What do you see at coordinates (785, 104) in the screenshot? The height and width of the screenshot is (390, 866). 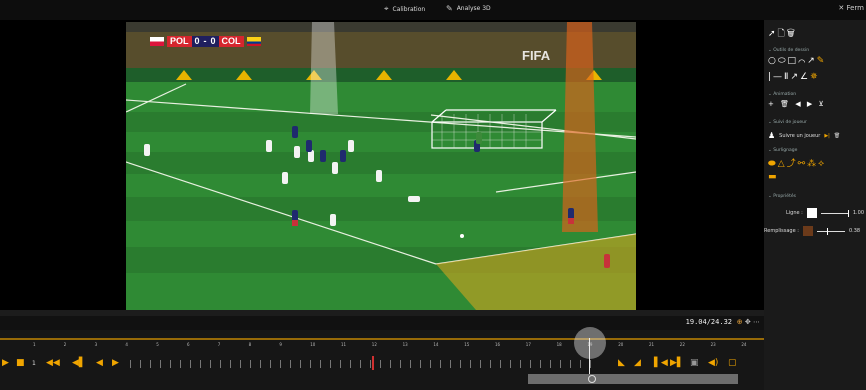 I see `delete-keyframe-icon: 🗑` at bounding box center [785, 104].